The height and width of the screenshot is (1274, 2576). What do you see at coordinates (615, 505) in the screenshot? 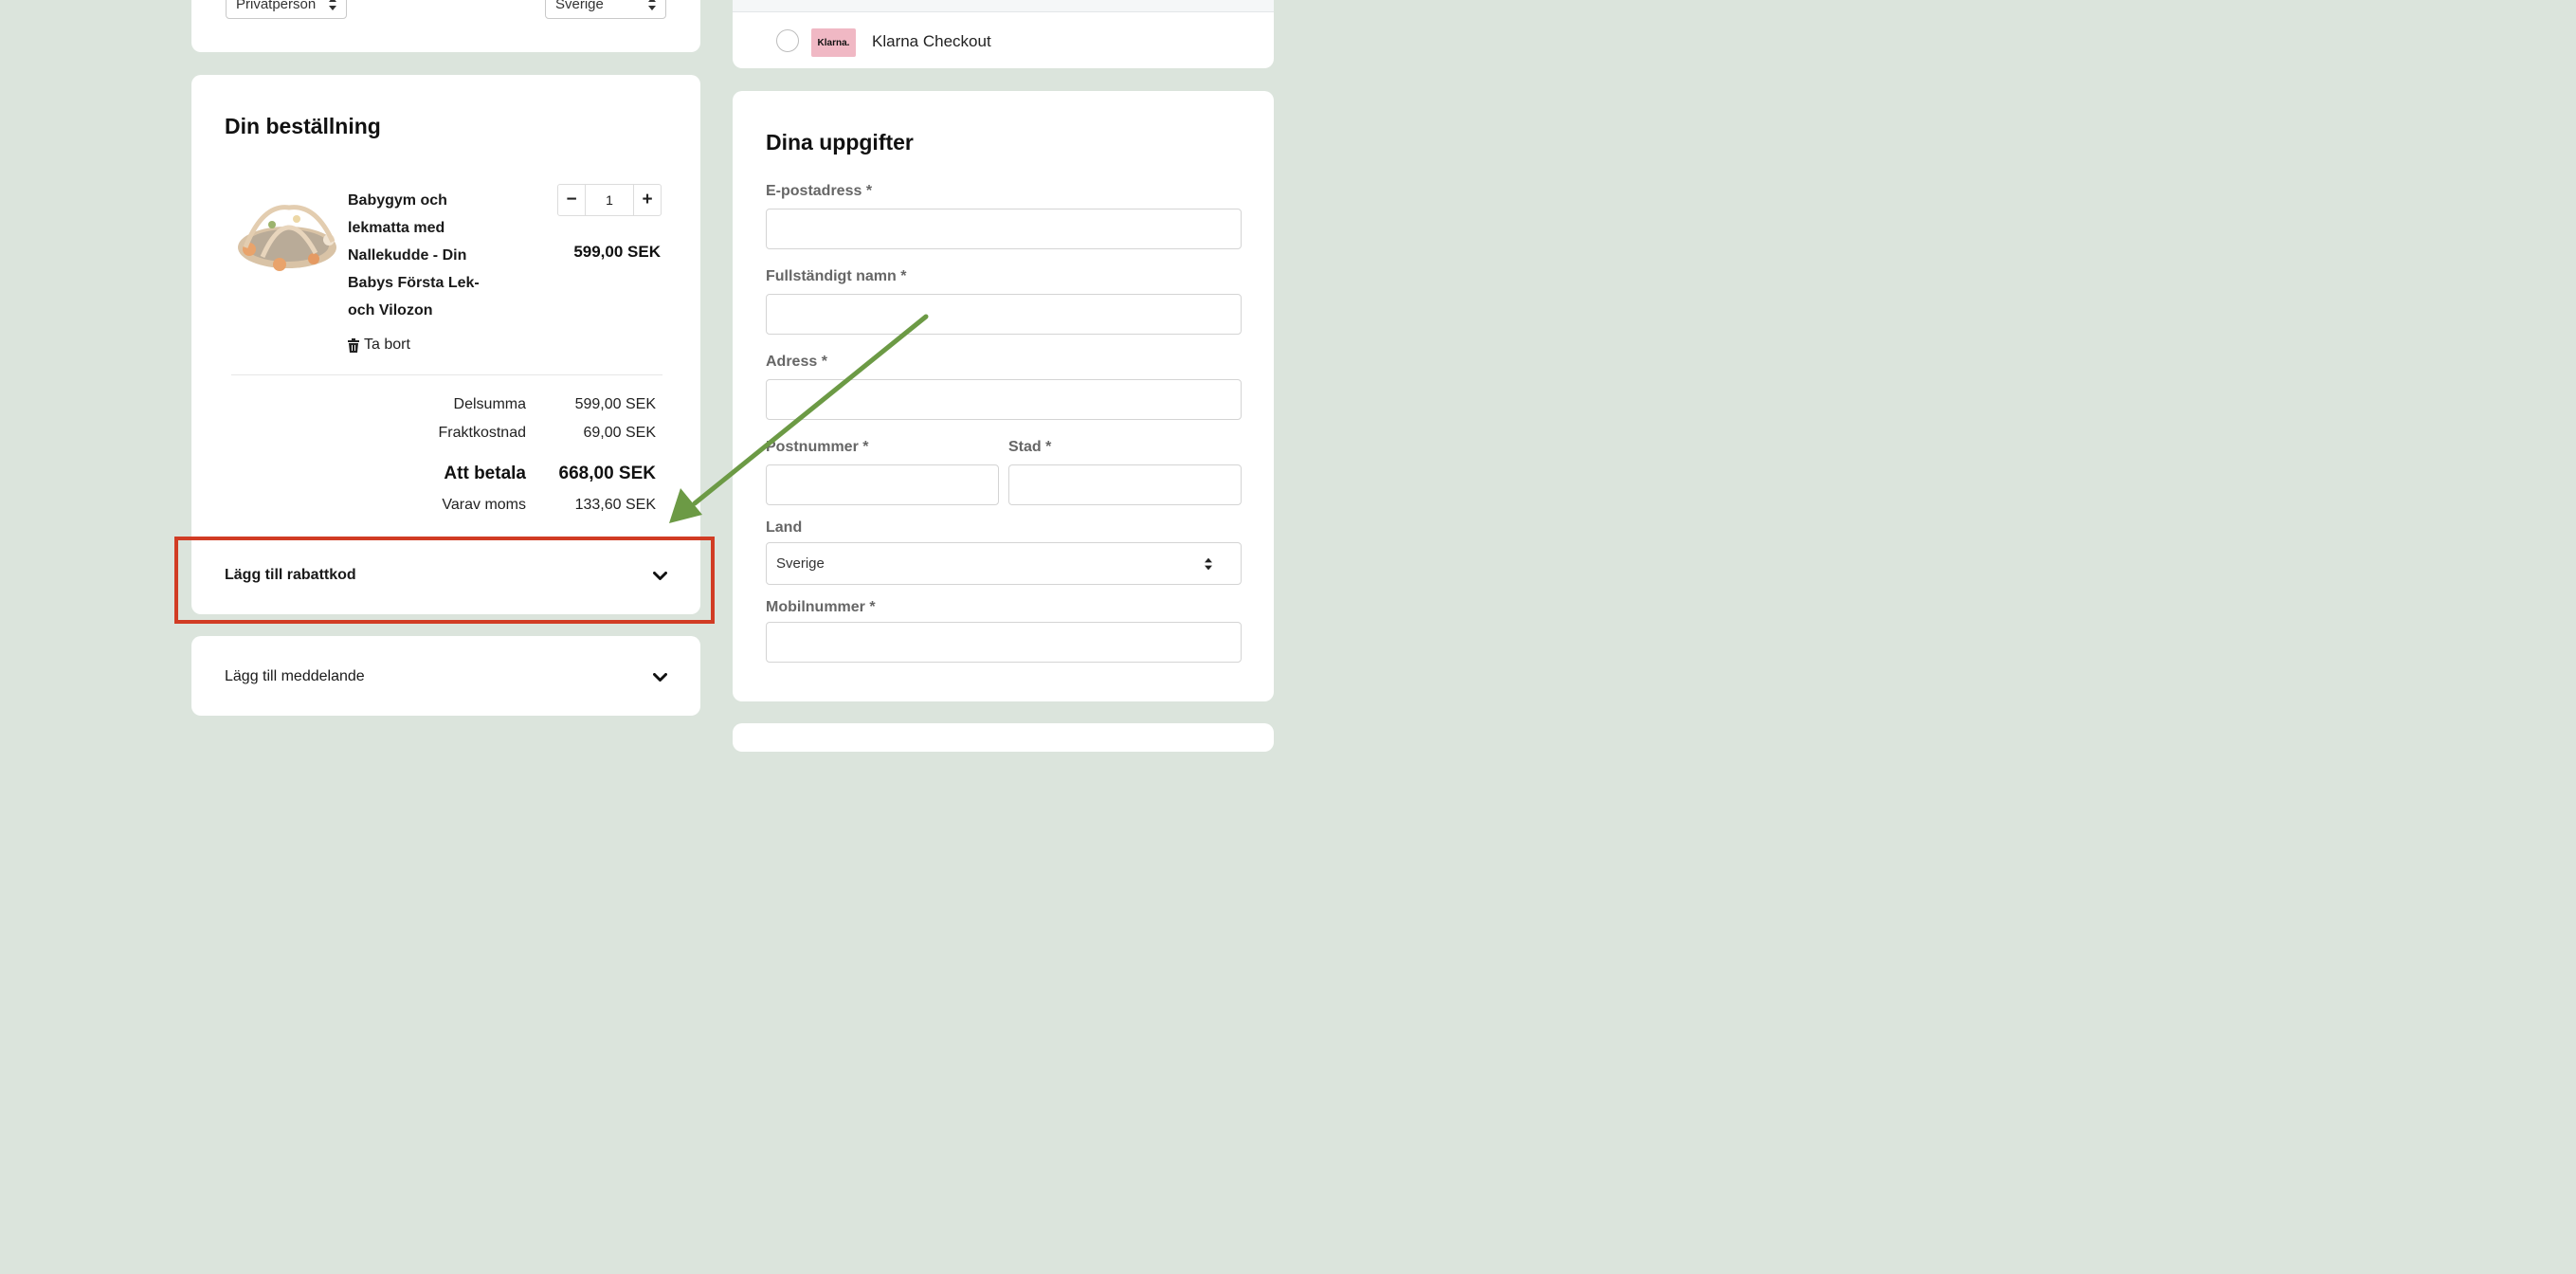
I see `vat-value: 133,60 SEK` at bounding box center [615, 505].